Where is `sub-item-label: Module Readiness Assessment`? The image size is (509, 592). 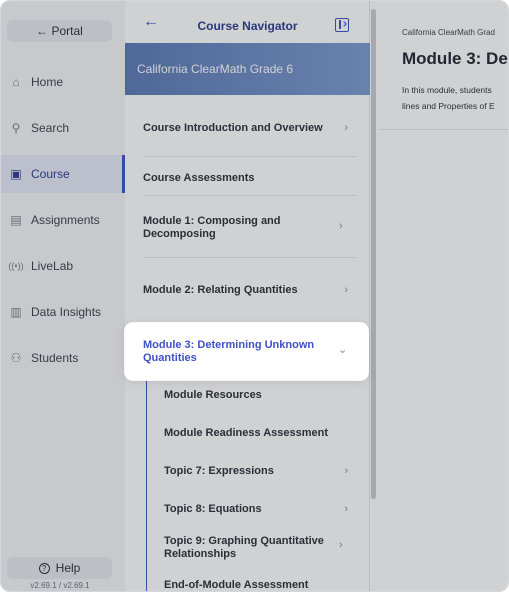
sub-item-label: Module Readiness Assessment is located at coordinates (246, 432).